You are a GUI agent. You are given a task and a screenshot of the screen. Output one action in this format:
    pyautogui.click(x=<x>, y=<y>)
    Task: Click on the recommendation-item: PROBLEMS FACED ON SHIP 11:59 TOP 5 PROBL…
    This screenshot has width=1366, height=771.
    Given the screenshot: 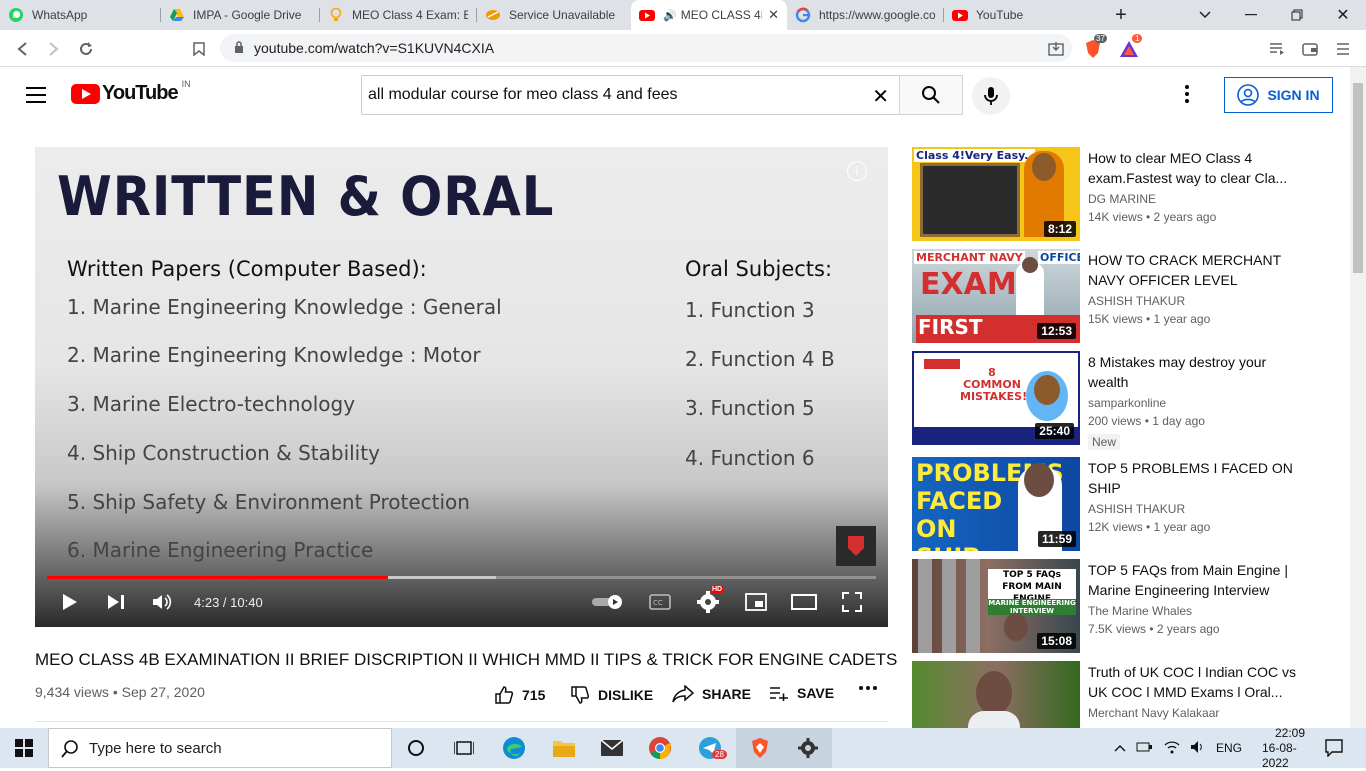 What is the action you would take?
    pyautogui.click(x=1122, y=505)
    